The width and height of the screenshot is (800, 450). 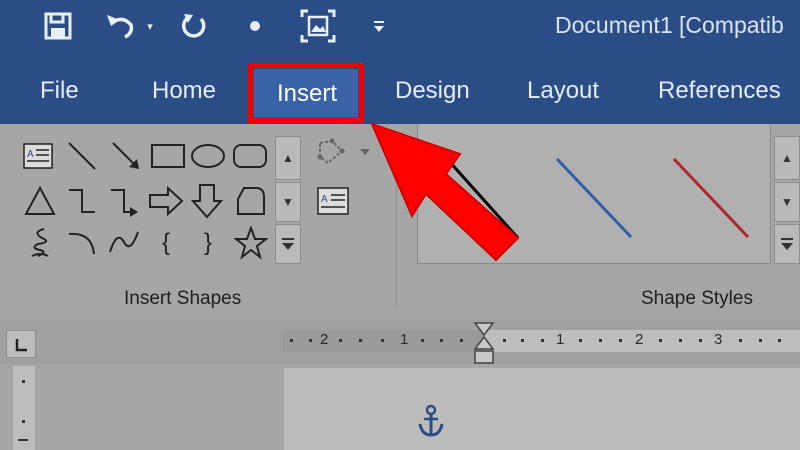 What do you see at coordinates (120, 26) in the screenshot?
I see `undo-icon` at bounding box center [120, 26].